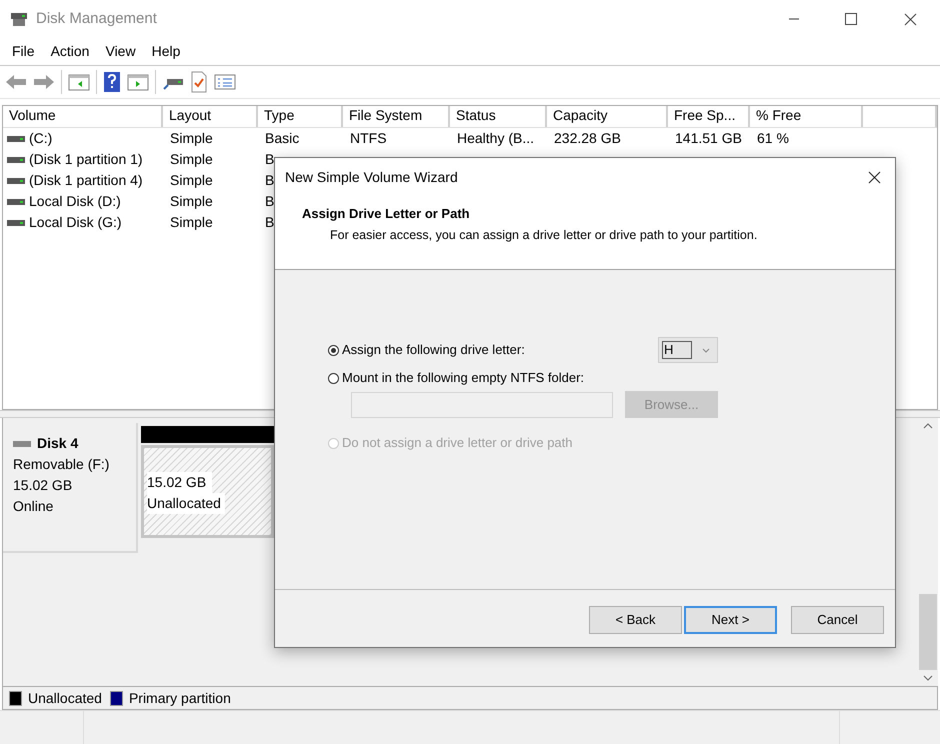 The height and width of the screenshot is (744, 940). I want to click on table-cell-text: Local Disk (G:), so click(75, 222).